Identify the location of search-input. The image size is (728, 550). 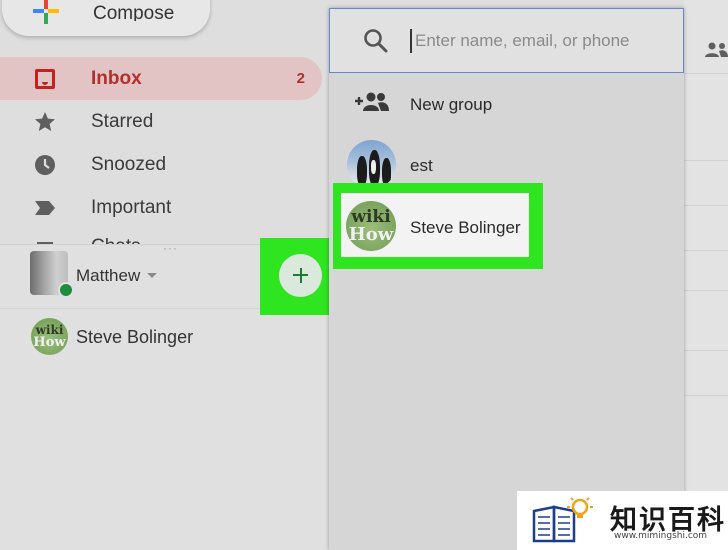
(540, 41).